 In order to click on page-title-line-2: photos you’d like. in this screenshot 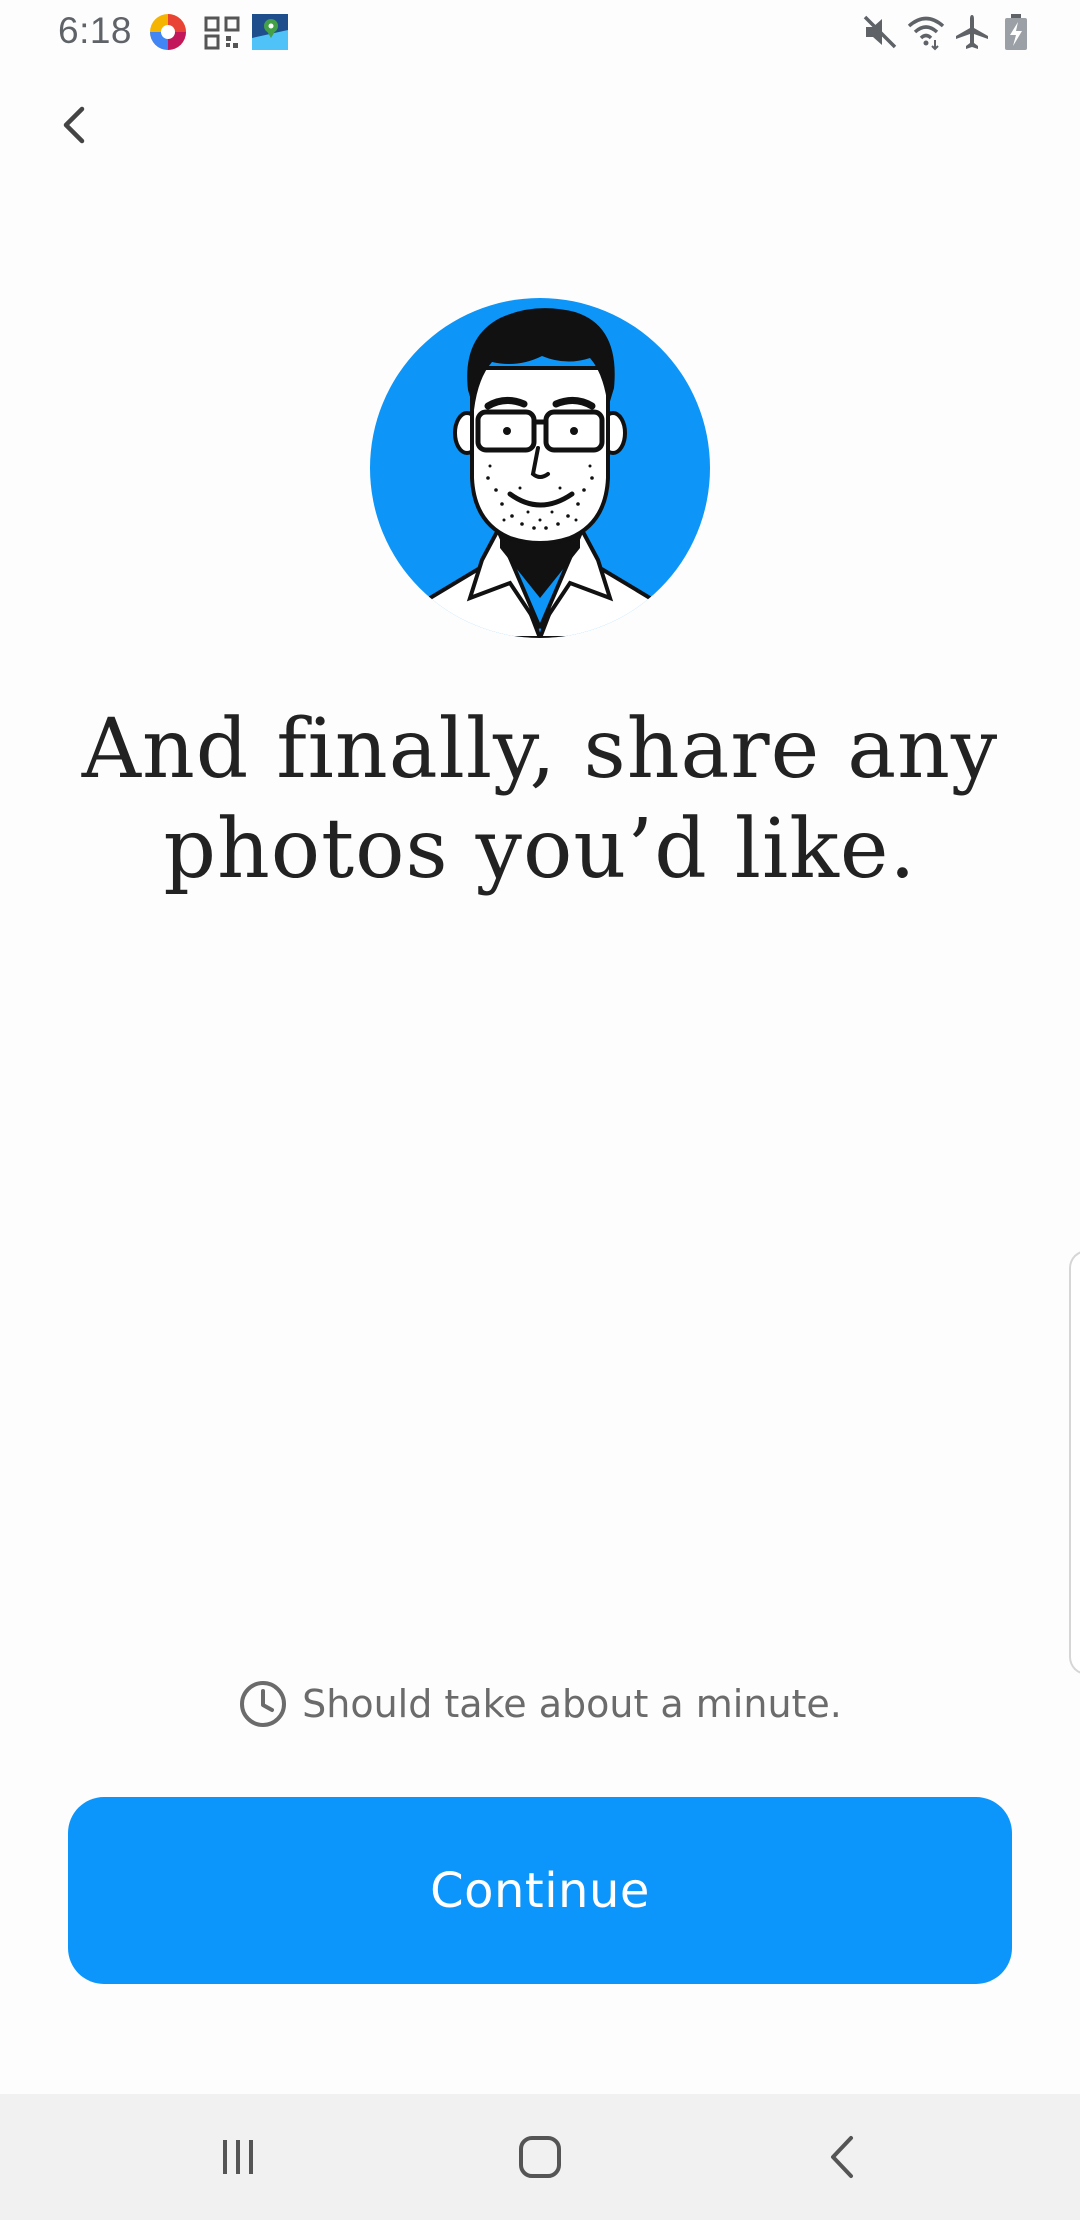, I will do `click(540, 849)`.